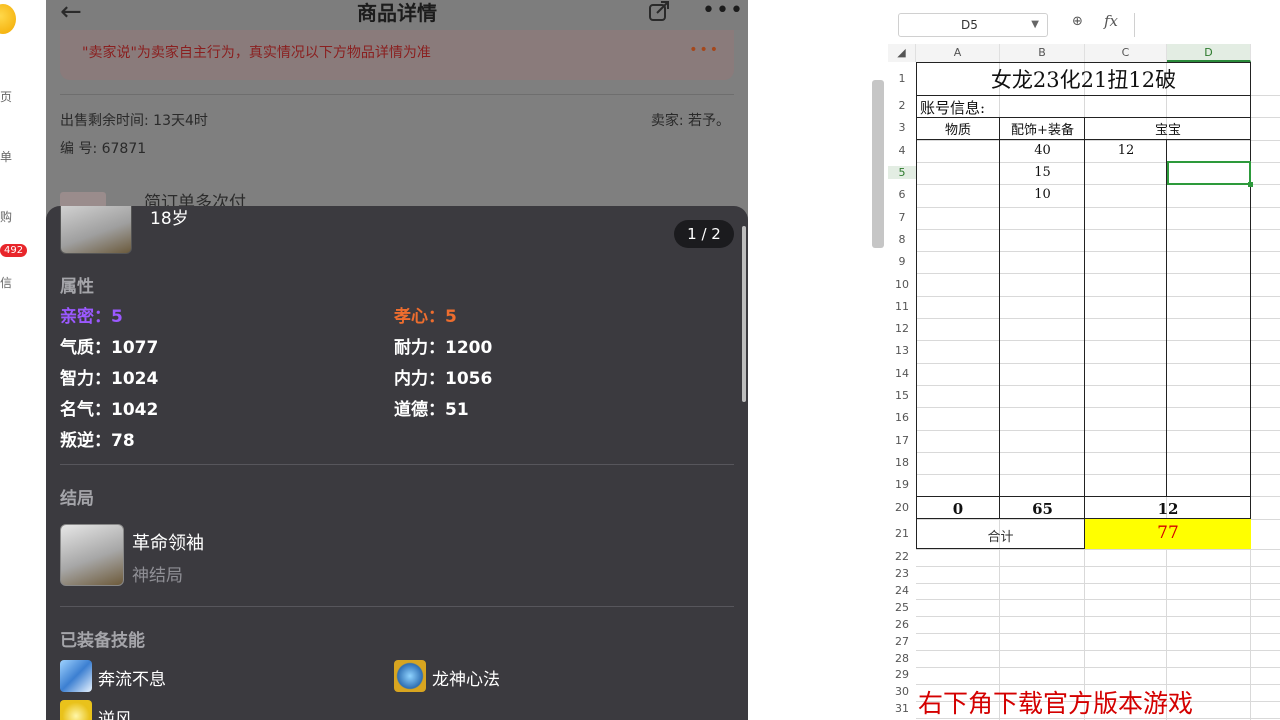  Describe the element at coordinates (419, 317) in the screenshot. I see `attr-label: 孝心：` at that location.